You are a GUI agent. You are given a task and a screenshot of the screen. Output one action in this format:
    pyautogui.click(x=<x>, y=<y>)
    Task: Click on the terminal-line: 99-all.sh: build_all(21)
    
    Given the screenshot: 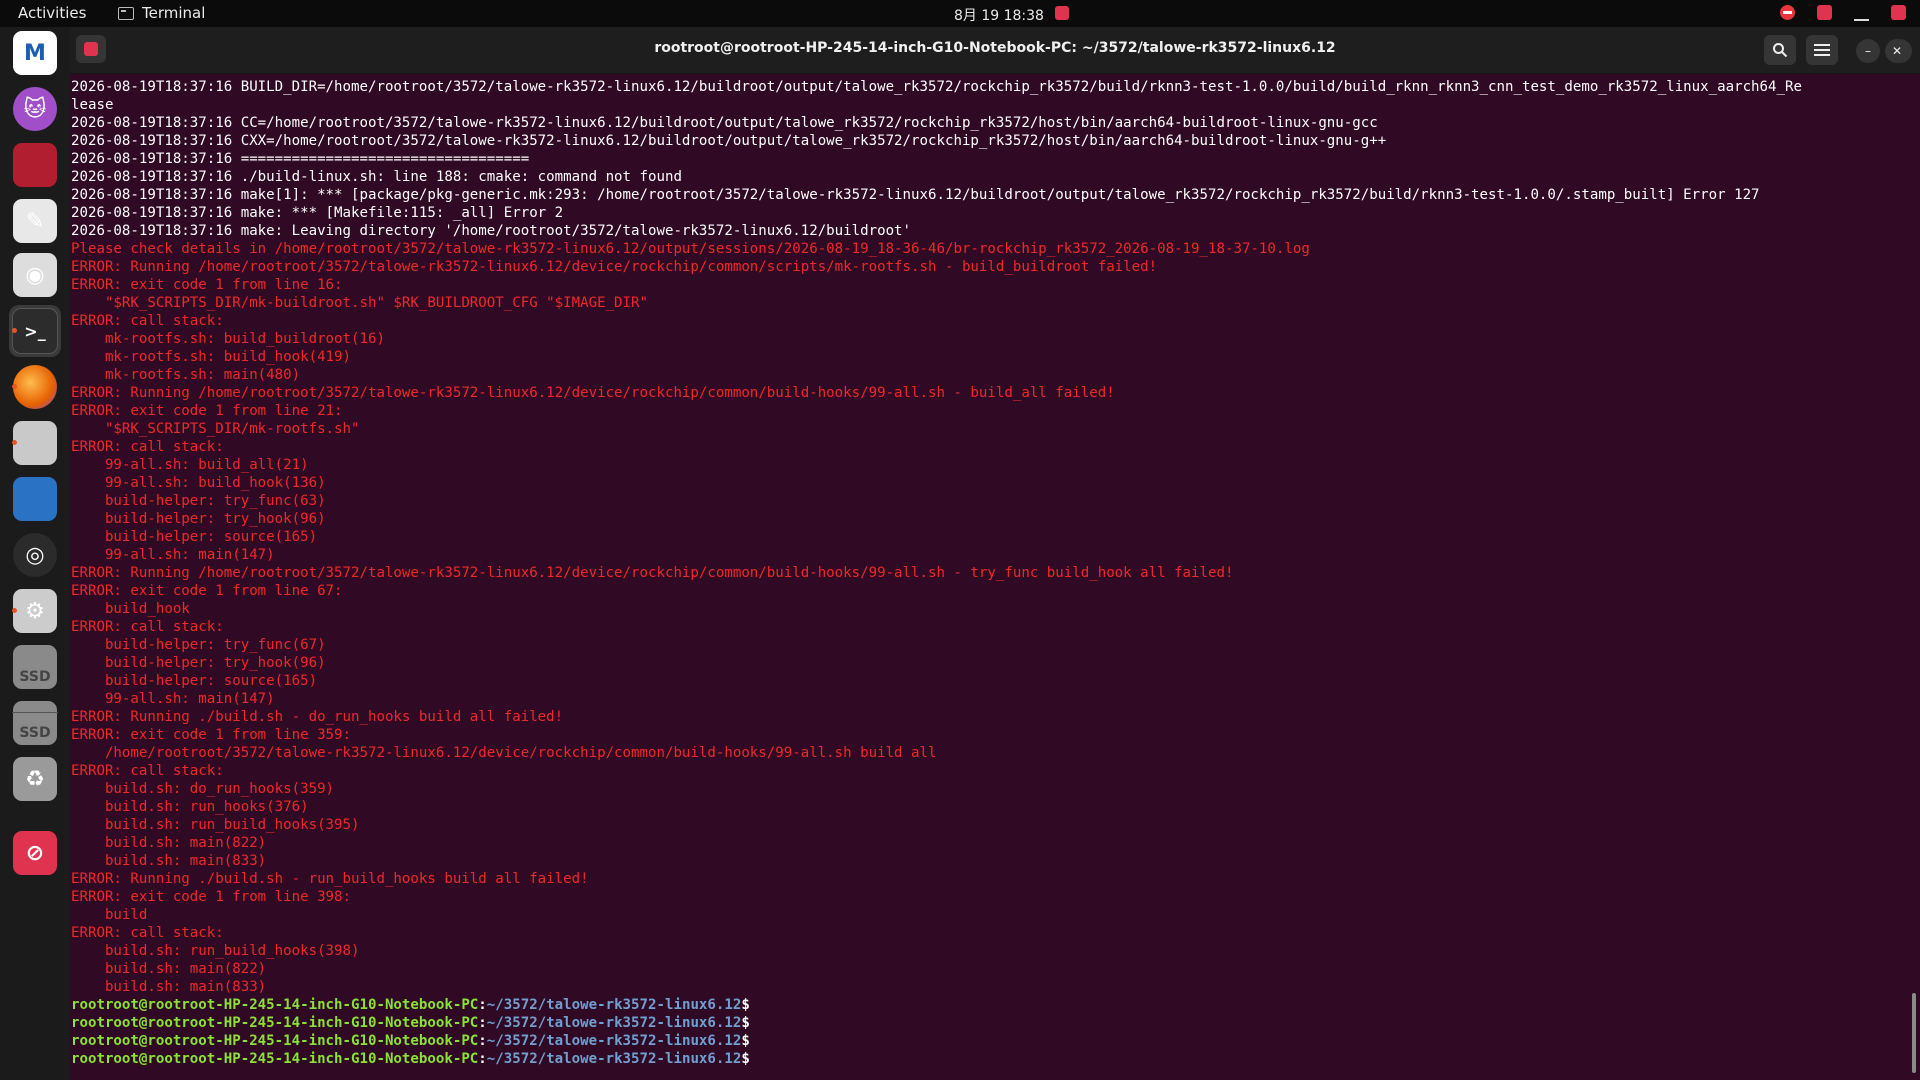 What is the action you would take?
    pyautogui.click(x=190, y=465)
    